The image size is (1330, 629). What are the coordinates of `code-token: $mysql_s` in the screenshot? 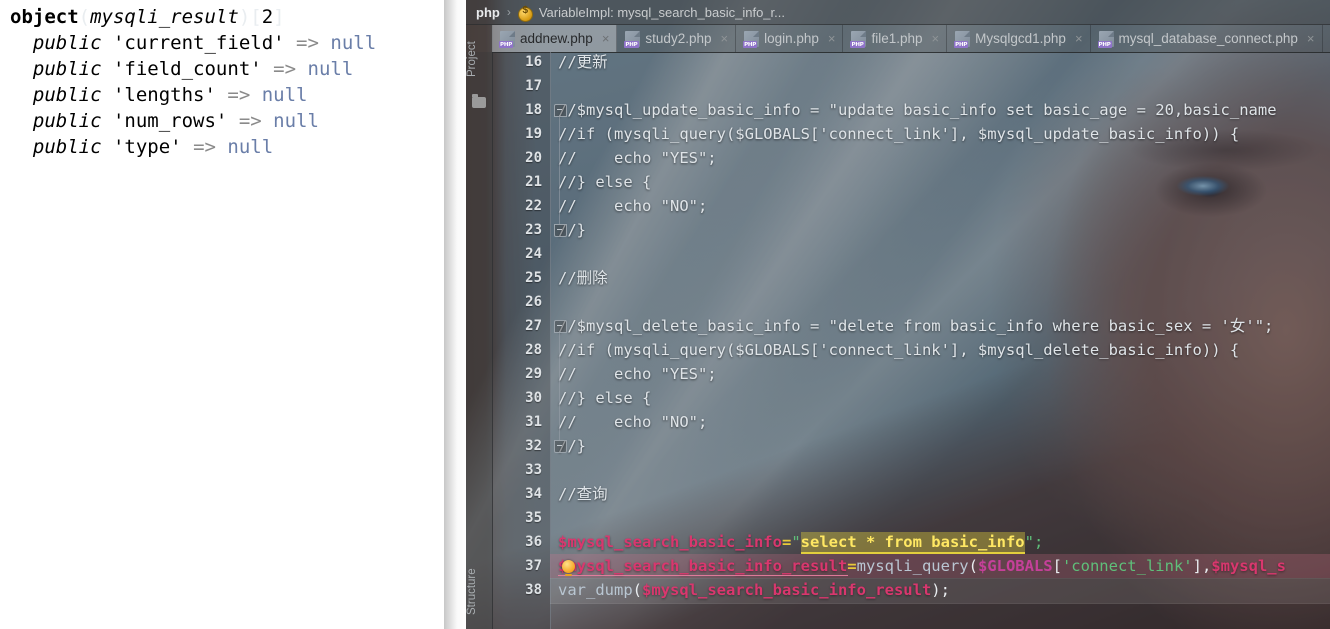 It's located at (1248, 566).